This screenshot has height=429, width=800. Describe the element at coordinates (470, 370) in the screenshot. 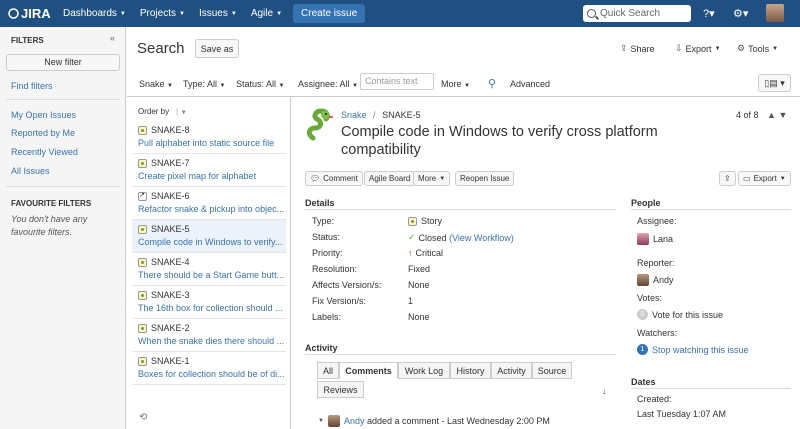

I see `tab-history: History` at that location.